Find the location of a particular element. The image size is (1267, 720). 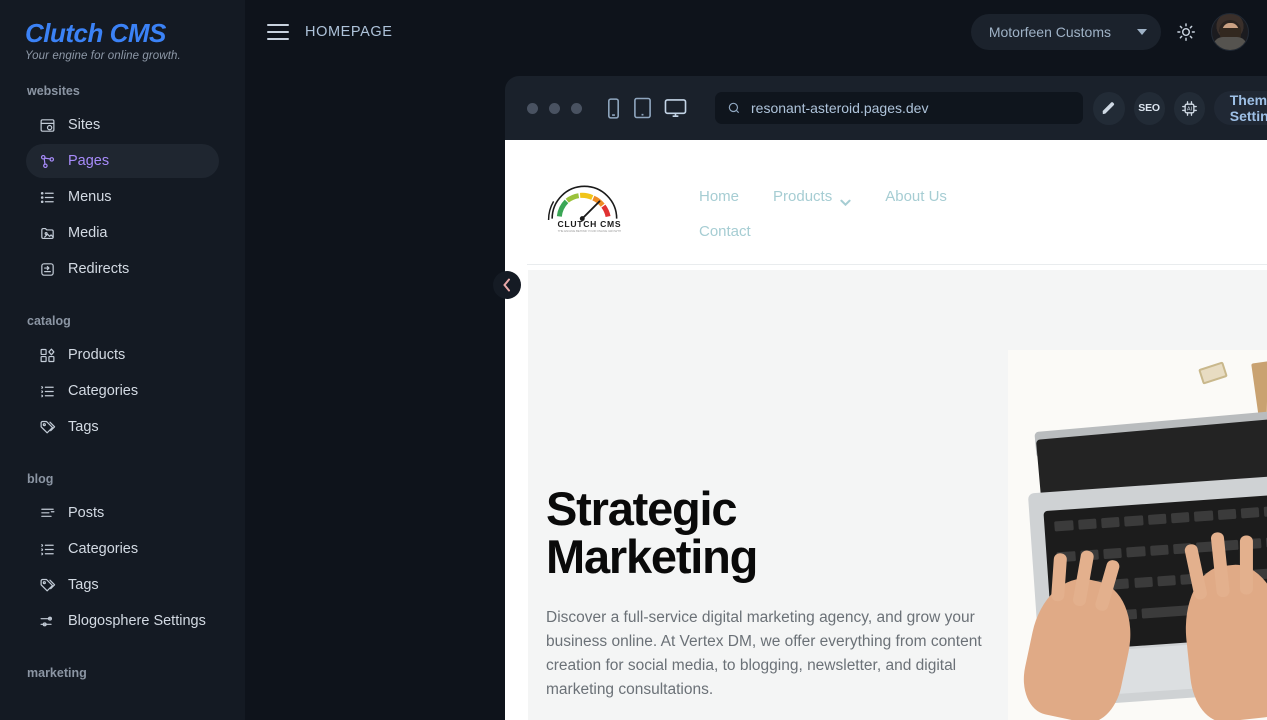

svg-text: CLUTCH CMS is located at coordinates (589, 224).